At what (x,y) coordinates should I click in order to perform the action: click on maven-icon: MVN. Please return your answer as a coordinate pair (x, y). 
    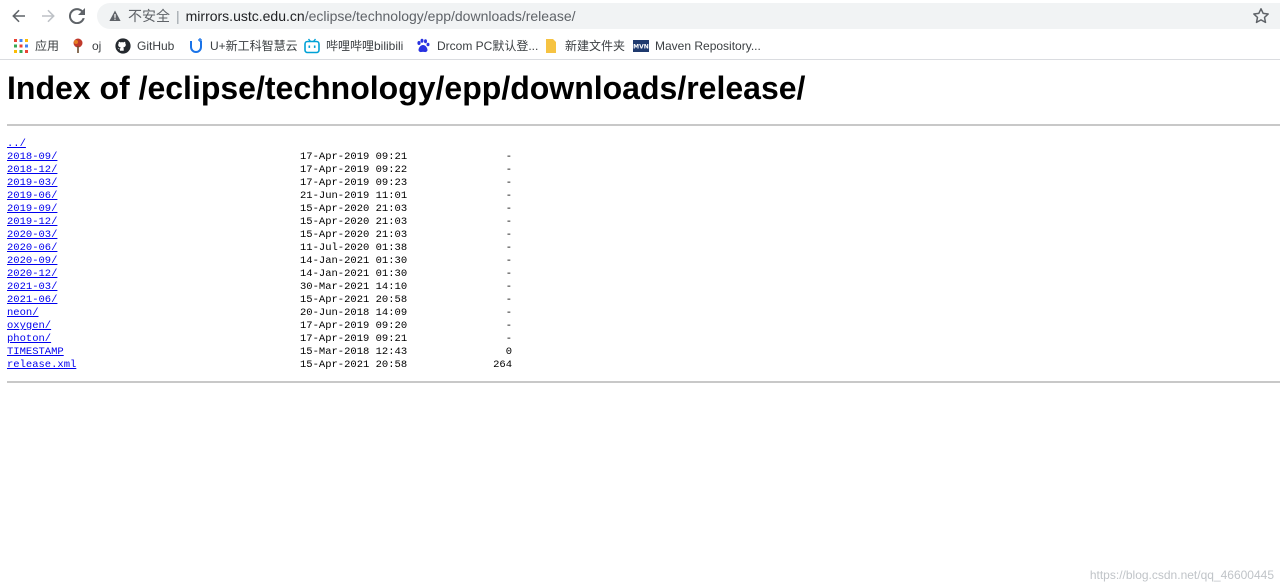
    Looking at the image, I should click on (641, 46).